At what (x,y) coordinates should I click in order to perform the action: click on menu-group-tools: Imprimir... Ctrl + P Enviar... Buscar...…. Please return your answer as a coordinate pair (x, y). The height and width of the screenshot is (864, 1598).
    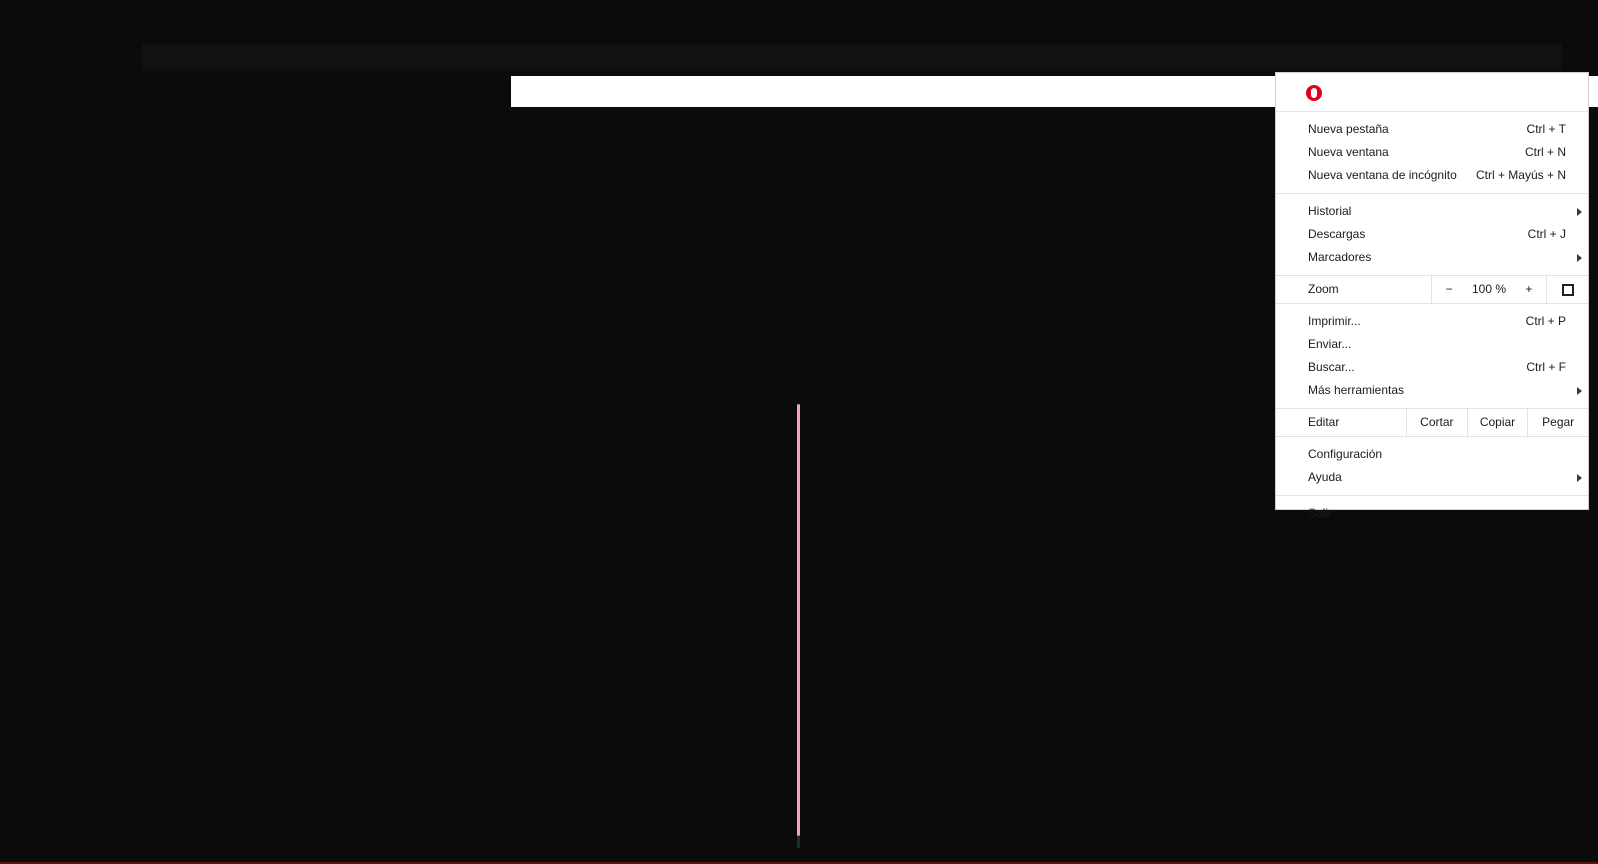
    Looking at the image, I should click on (1432, 356).